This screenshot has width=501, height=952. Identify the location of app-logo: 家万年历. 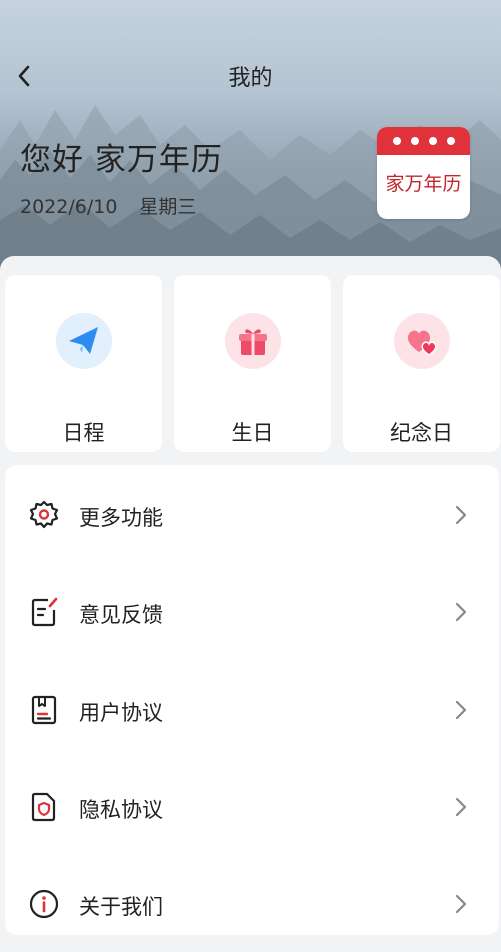
(423, 173).